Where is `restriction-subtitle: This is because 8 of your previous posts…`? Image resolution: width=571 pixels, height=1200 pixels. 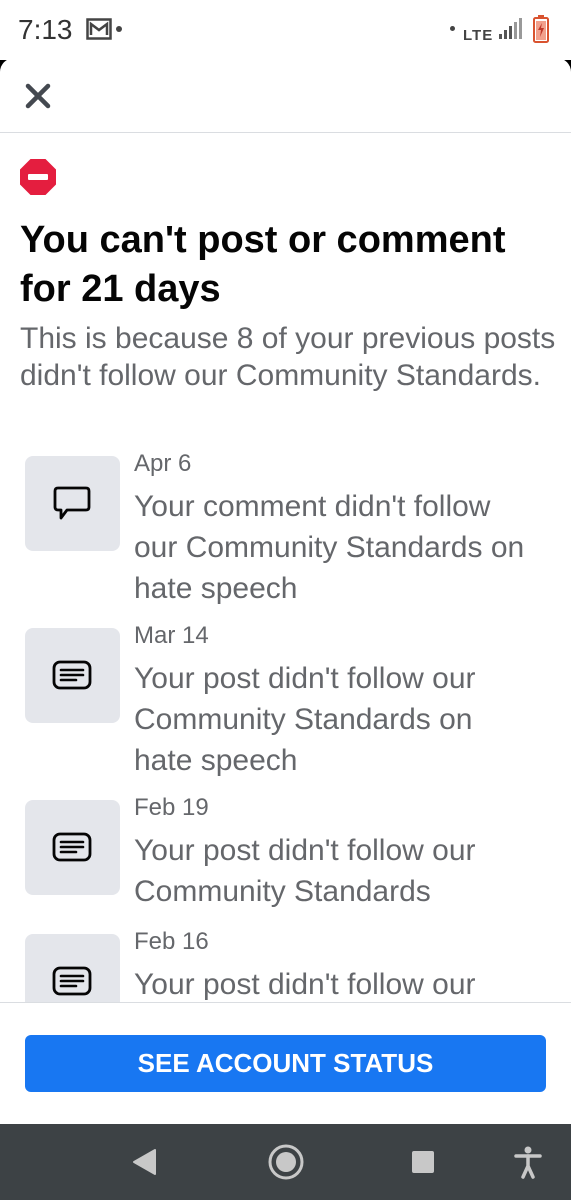
restriction-subtitle: This is because 8 of your previous posts… is located at coordinates (288, 357).